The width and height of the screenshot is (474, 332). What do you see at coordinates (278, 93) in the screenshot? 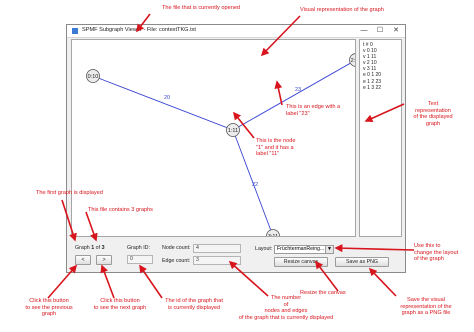
I see `arrow-edge-label` at bounding box center [278, 93].